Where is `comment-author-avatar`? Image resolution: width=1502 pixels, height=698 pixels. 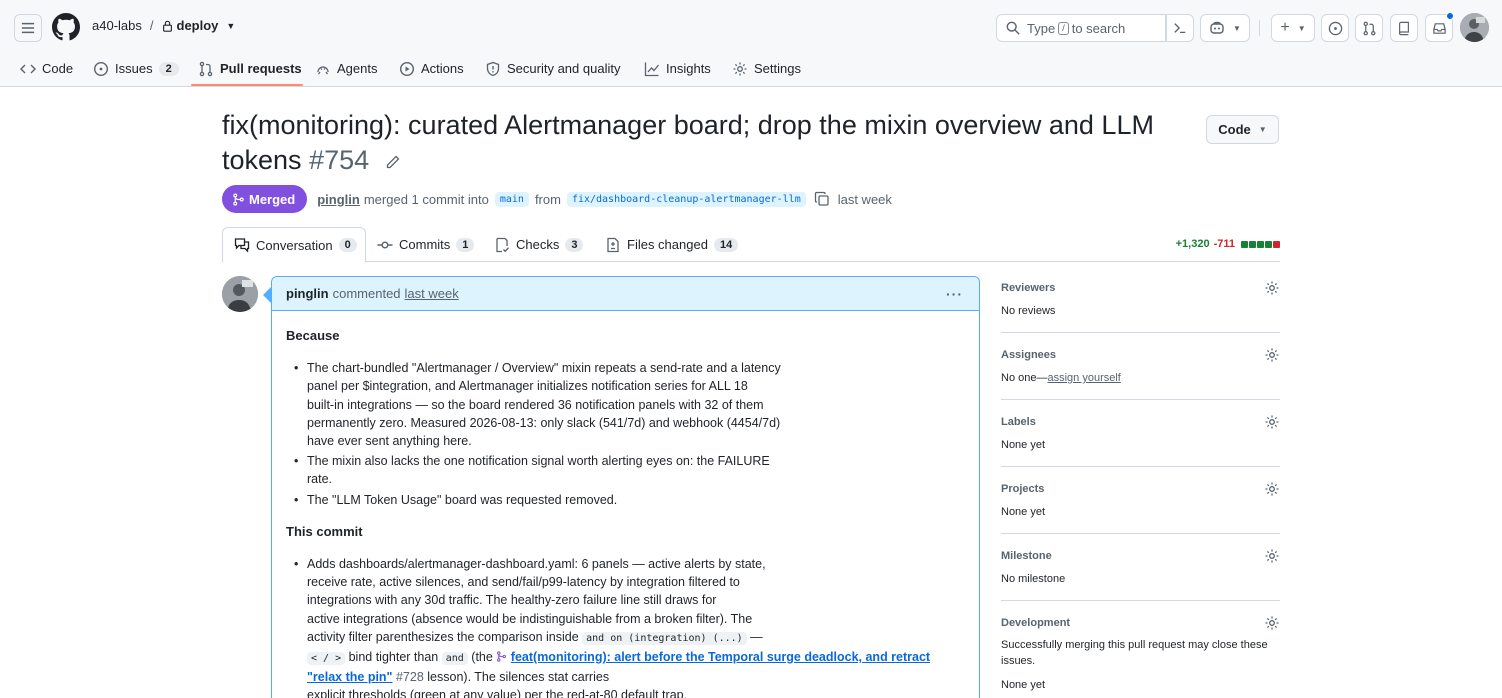
comment-author-avatar is located at coordinates (240, 294).